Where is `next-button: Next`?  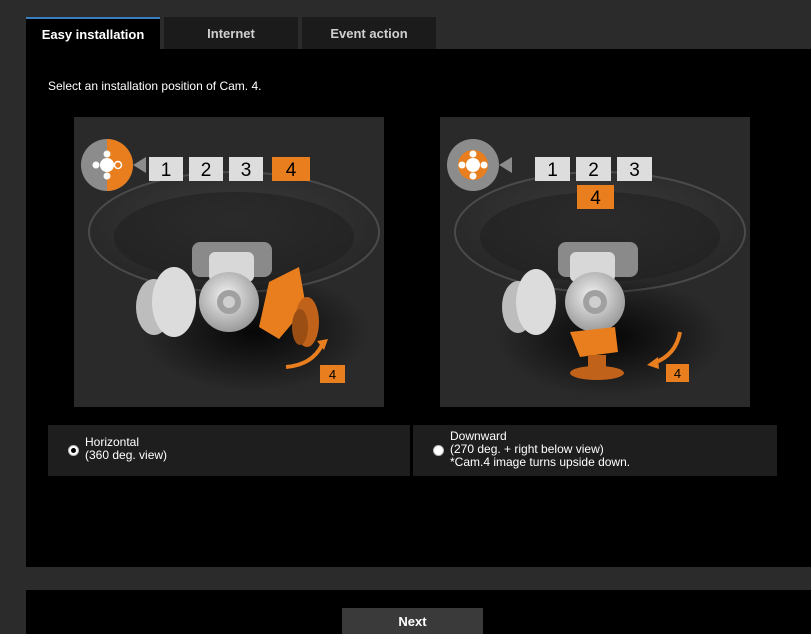 next-button: Next is located at coordinates (412, 621).